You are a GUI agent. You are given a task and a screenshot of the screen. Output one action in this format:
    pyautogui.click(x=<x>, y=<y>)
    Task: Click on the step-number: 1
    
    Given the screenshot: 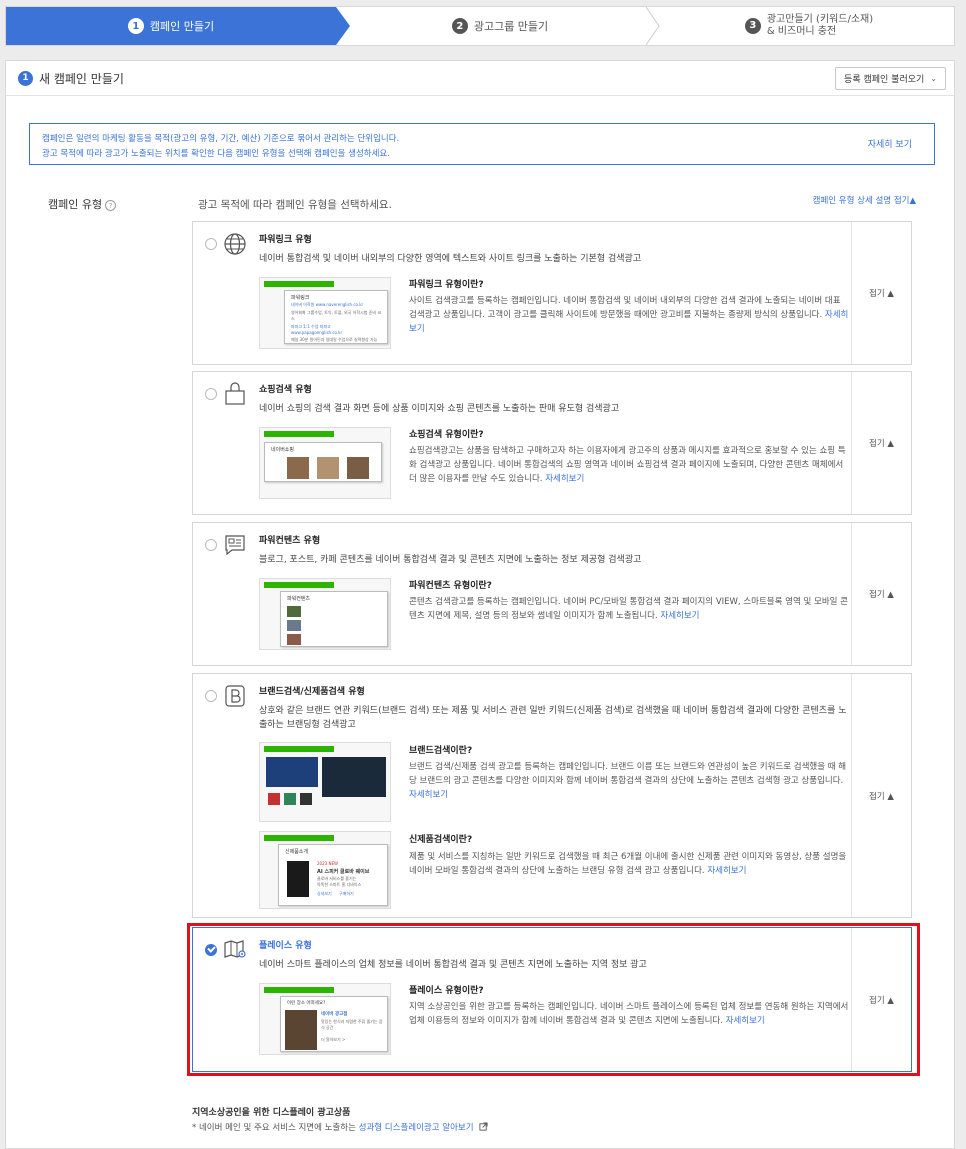 What is the action you would take?
    pyautogui.click(x=135, y=26)
    